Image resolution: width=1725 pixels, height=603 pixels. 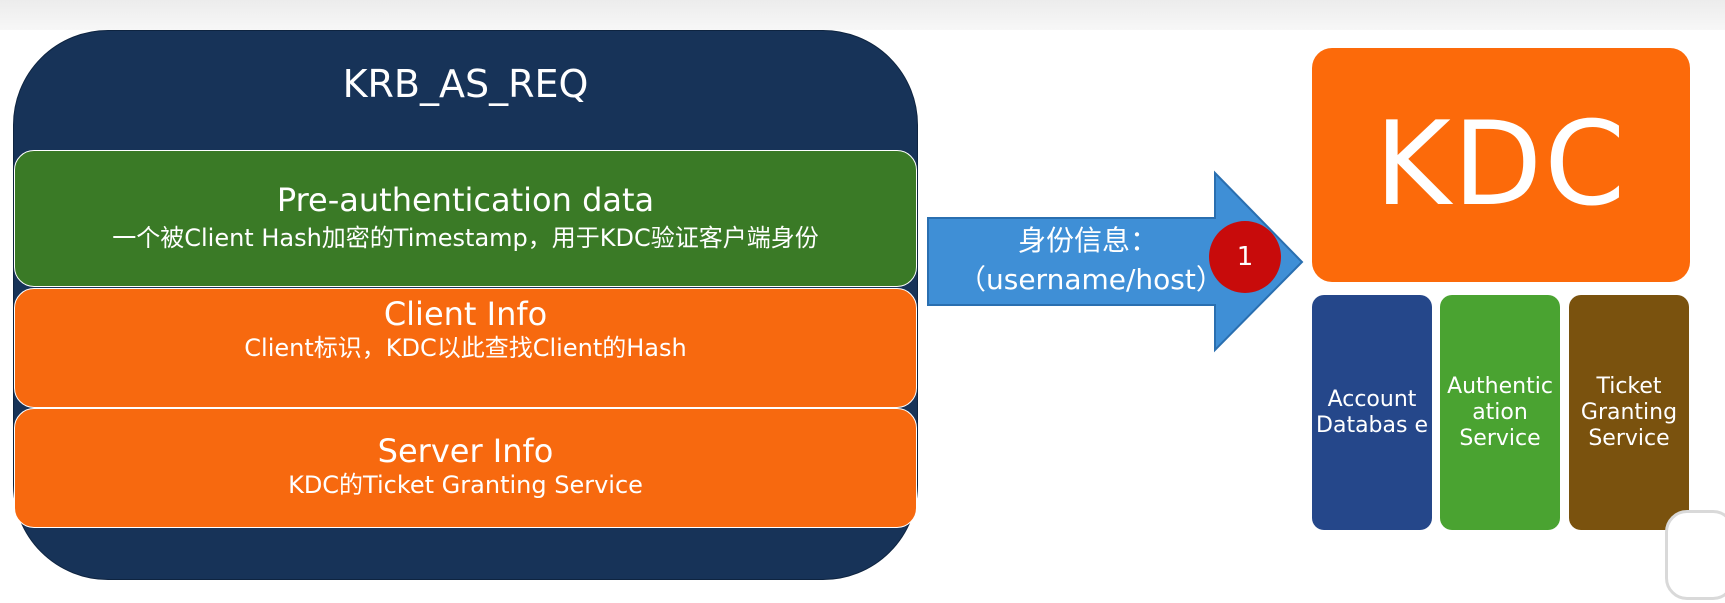 I want to click on server-info-field: Server Info KDC的Ticket Granting Service, so click(x=465, y=468).